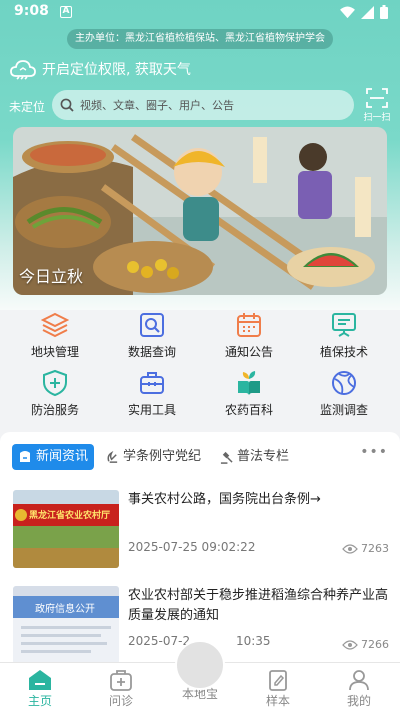 This screenshot has width=400, height=712. What do you see at coordinates (343, 410) in the screenshot?
I see `feature-label: 监测调查` at bounding box center [343, 410].